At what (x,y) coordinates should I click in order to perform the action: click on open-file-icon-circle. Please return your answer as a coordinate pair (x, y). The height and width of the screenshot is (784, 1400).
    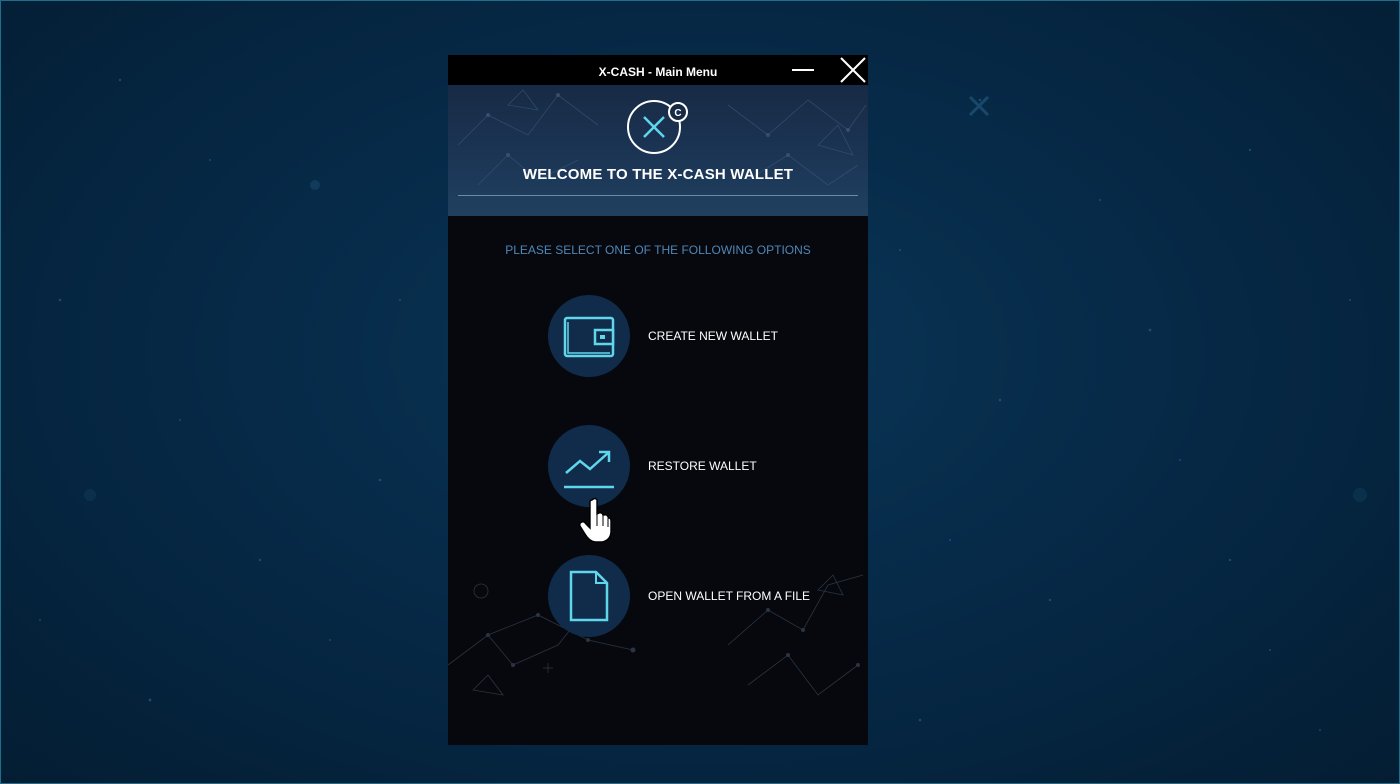
    Looking at the image, I should click on (589, 596).